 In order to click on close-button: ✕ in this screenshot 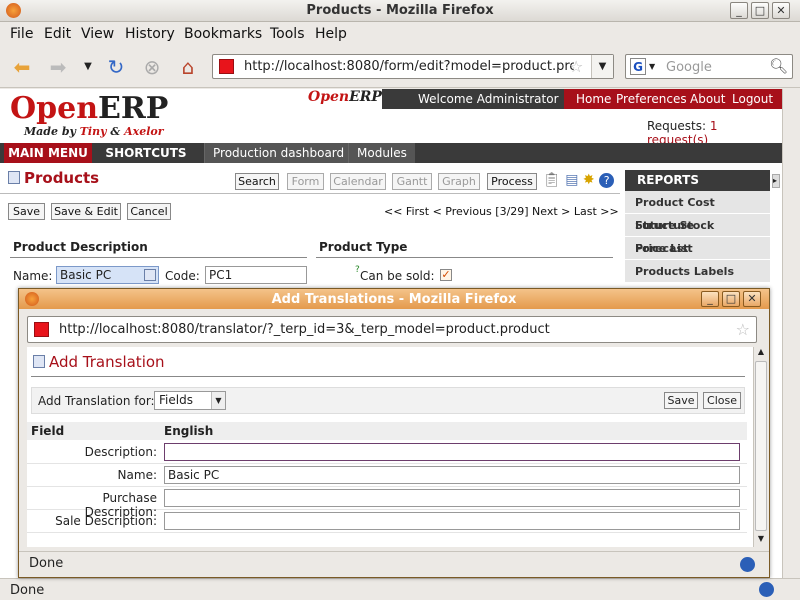, I will do `click(781, 10)`.